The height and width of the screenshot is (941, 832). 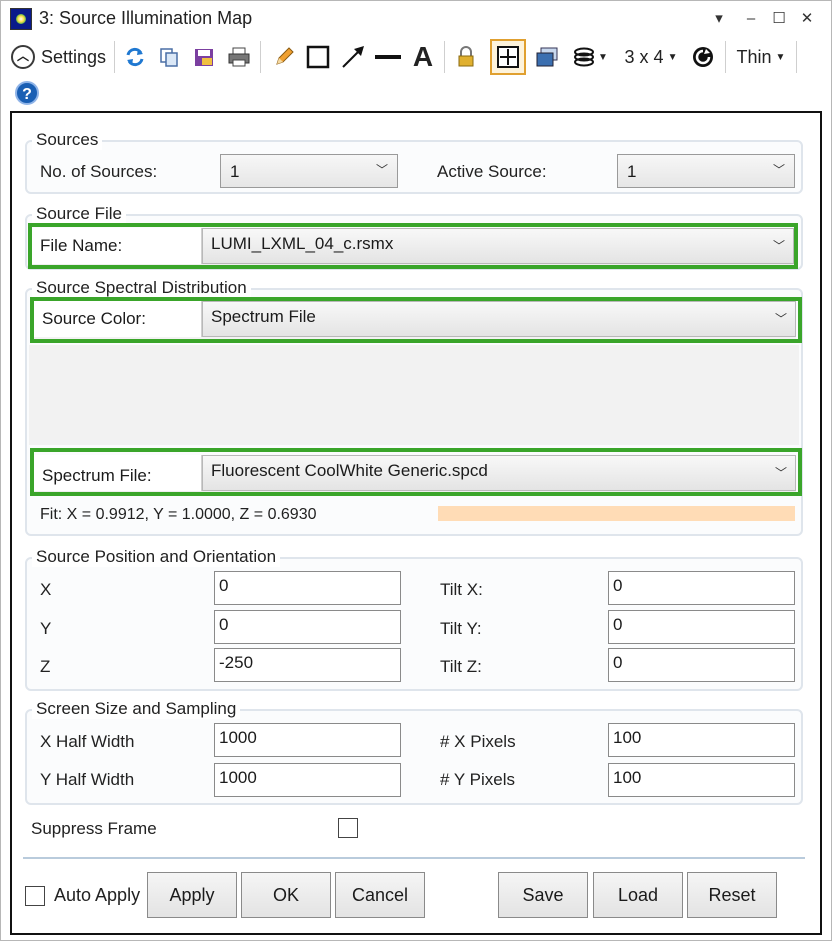 I want to click on close-button: ✕, so click(x=807, y=19).